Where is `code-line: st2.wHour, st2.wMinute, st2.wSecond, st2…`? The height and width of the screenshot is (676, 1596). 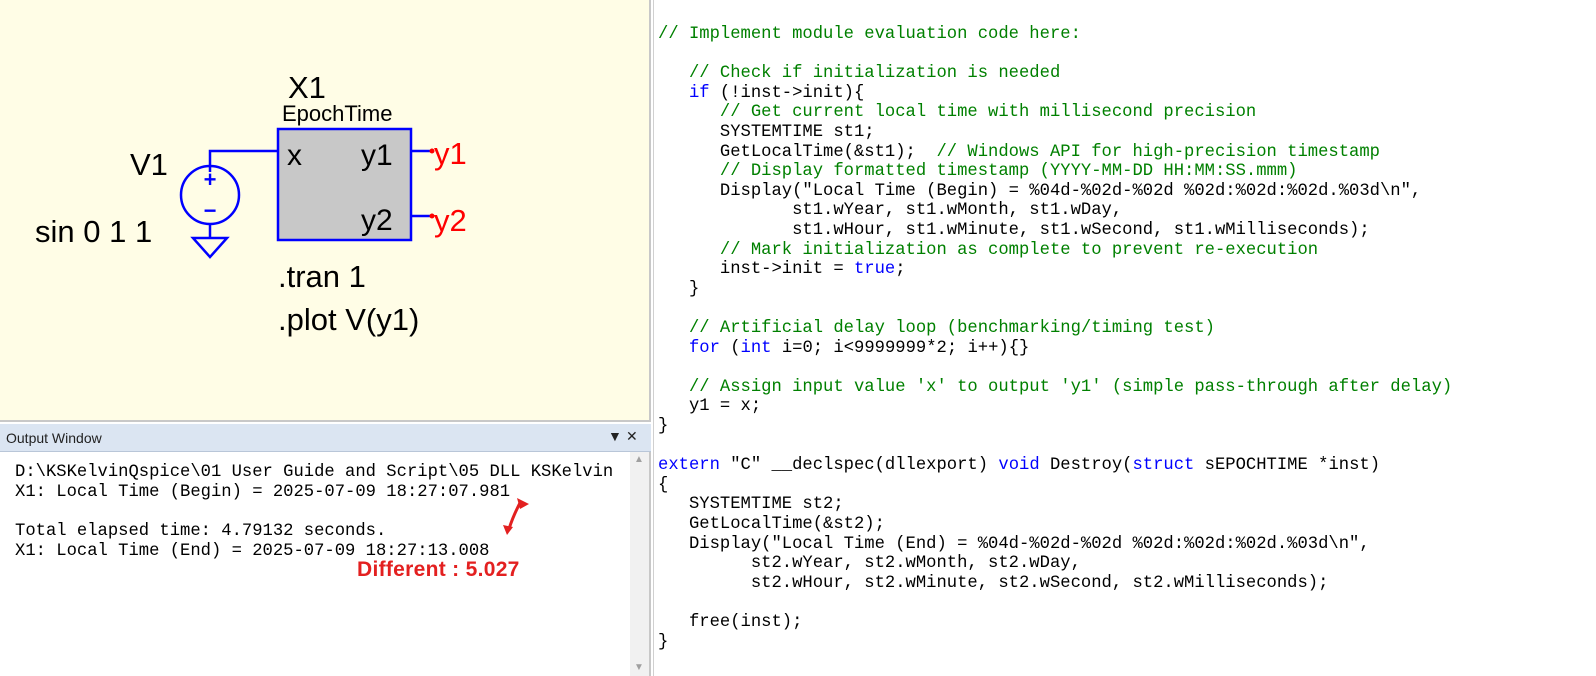
code-line: st2.wHour, st2.wMinute, st2.wSecond, st2… is located at coordinates (993, 583).